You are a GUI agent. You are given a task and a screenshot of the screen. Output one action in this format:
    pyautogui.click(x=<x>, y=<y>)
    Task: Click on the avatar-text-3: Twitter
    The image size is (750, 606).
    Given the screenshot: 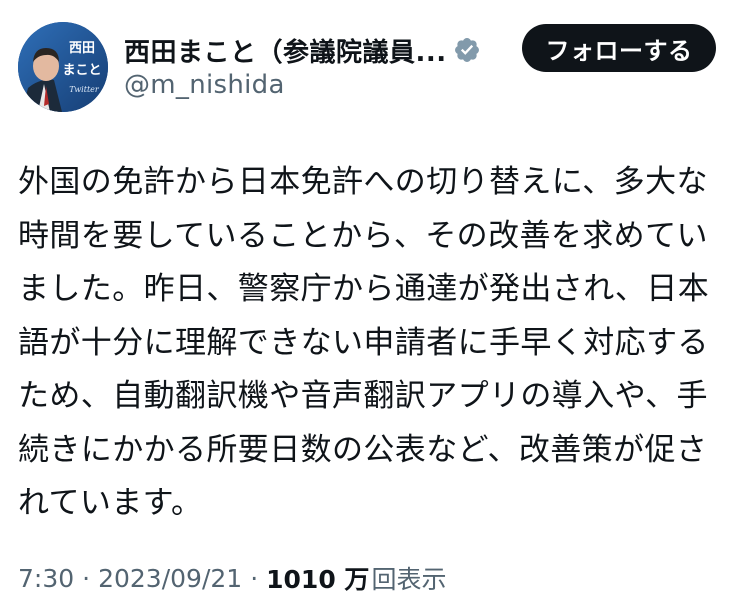 What is the action you would take?
    pyautogui.click(x=84, y=89)
    